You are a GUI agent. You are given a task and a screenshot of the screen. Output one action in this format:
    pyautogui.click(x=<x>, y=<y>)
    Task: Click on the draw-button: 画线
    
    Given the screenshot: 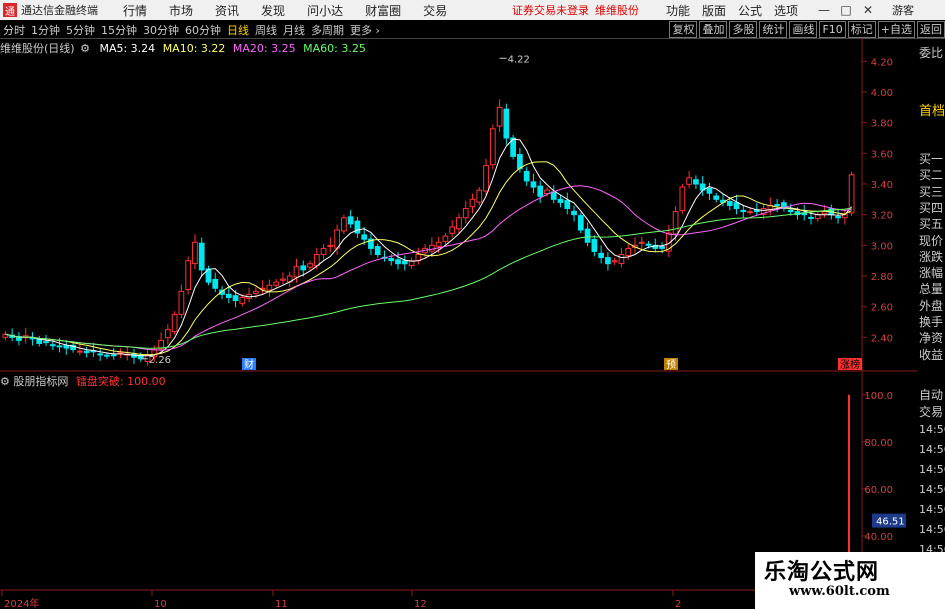 What is the action you would take?
    pyautogui.click(x=803, y=29)
    